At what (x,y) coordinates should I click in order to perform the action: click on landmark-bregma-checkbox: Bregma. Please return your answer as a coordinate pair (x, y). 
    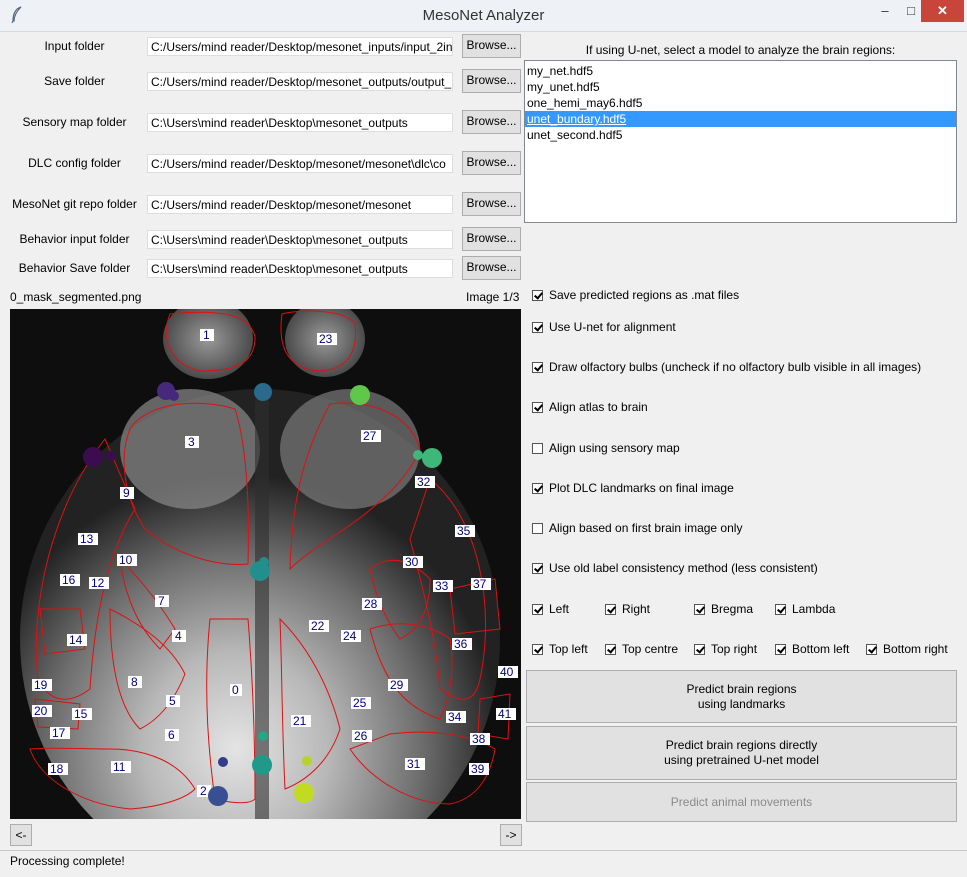
    Looking at the image, I should click on (723, 609).